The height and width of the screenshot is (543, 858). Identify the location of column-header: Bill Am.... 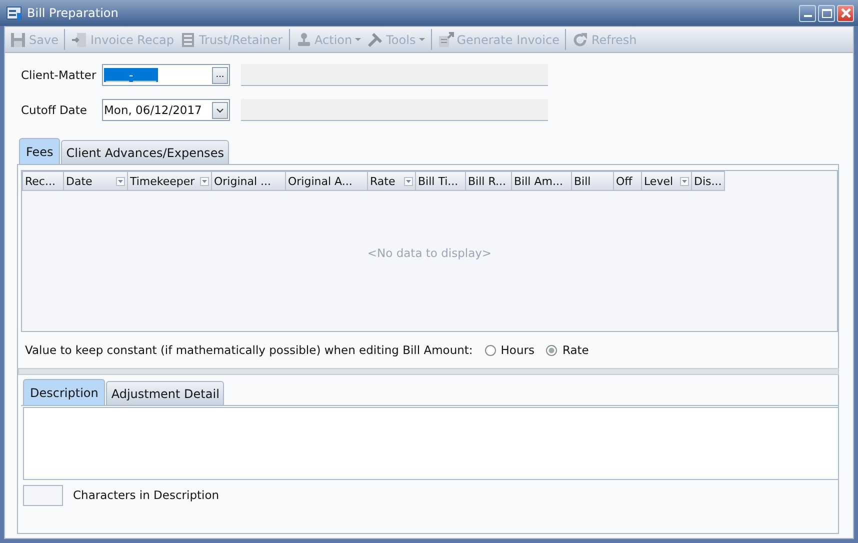
(542, 181).